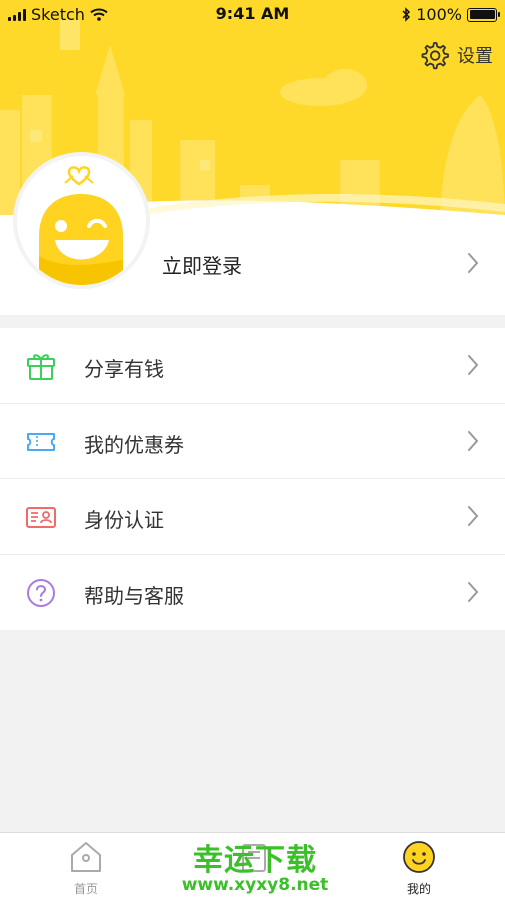 This screenshot has width=505, height=900. Describe the element at coordinates (41, 367) in the screenshot. I see `gift-icon` at that location.